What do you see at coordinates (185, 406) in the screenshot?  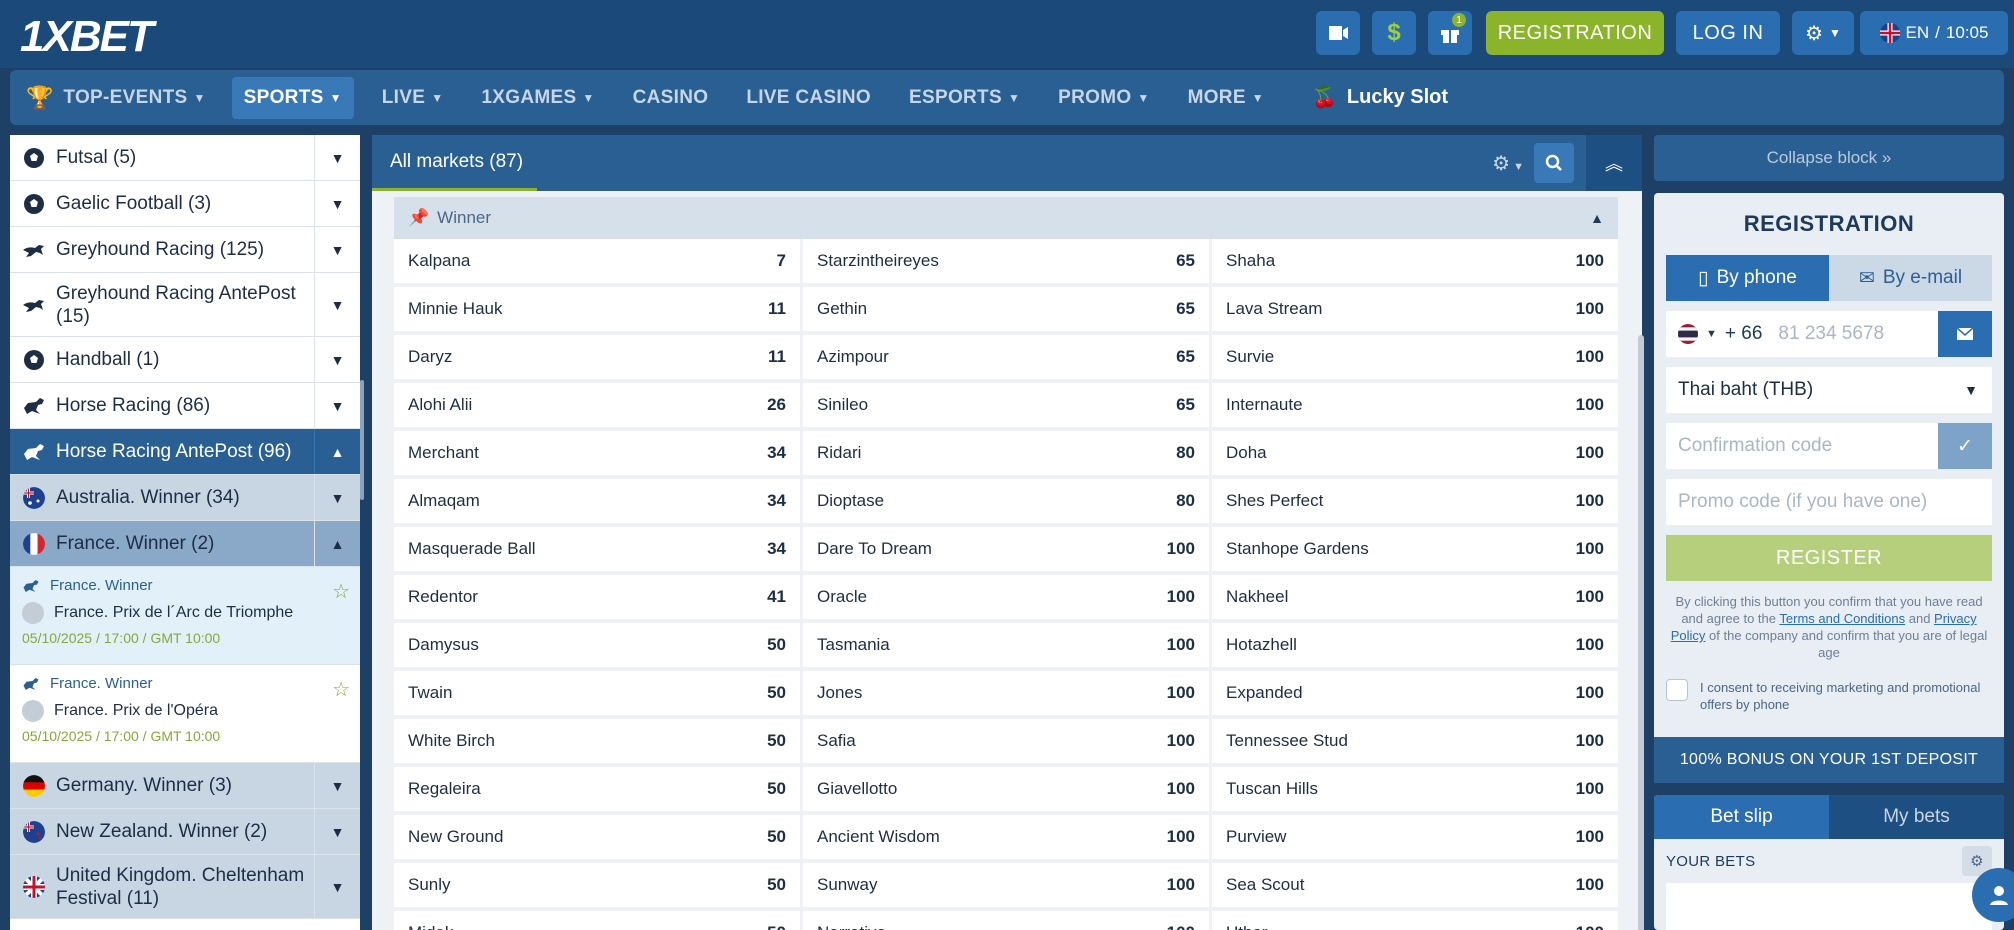 I see `sidebar-item-sport: Horse Racing (86) ▼` at bounding box center [185, 406].